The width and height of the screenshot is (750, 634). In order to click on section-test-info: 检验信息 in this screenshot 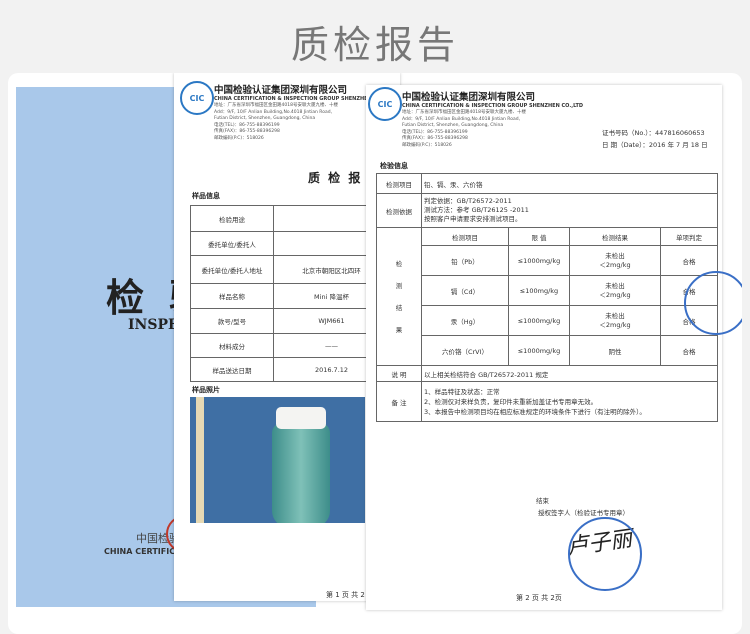, I will do `click(394, 166)`.